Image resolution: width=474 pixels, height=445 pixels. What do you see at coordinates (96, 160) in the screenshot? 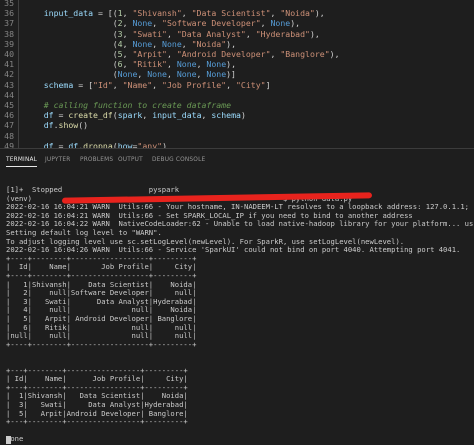
I see `tab-problems: PROBLEMS` at bounding box center [96, 160].